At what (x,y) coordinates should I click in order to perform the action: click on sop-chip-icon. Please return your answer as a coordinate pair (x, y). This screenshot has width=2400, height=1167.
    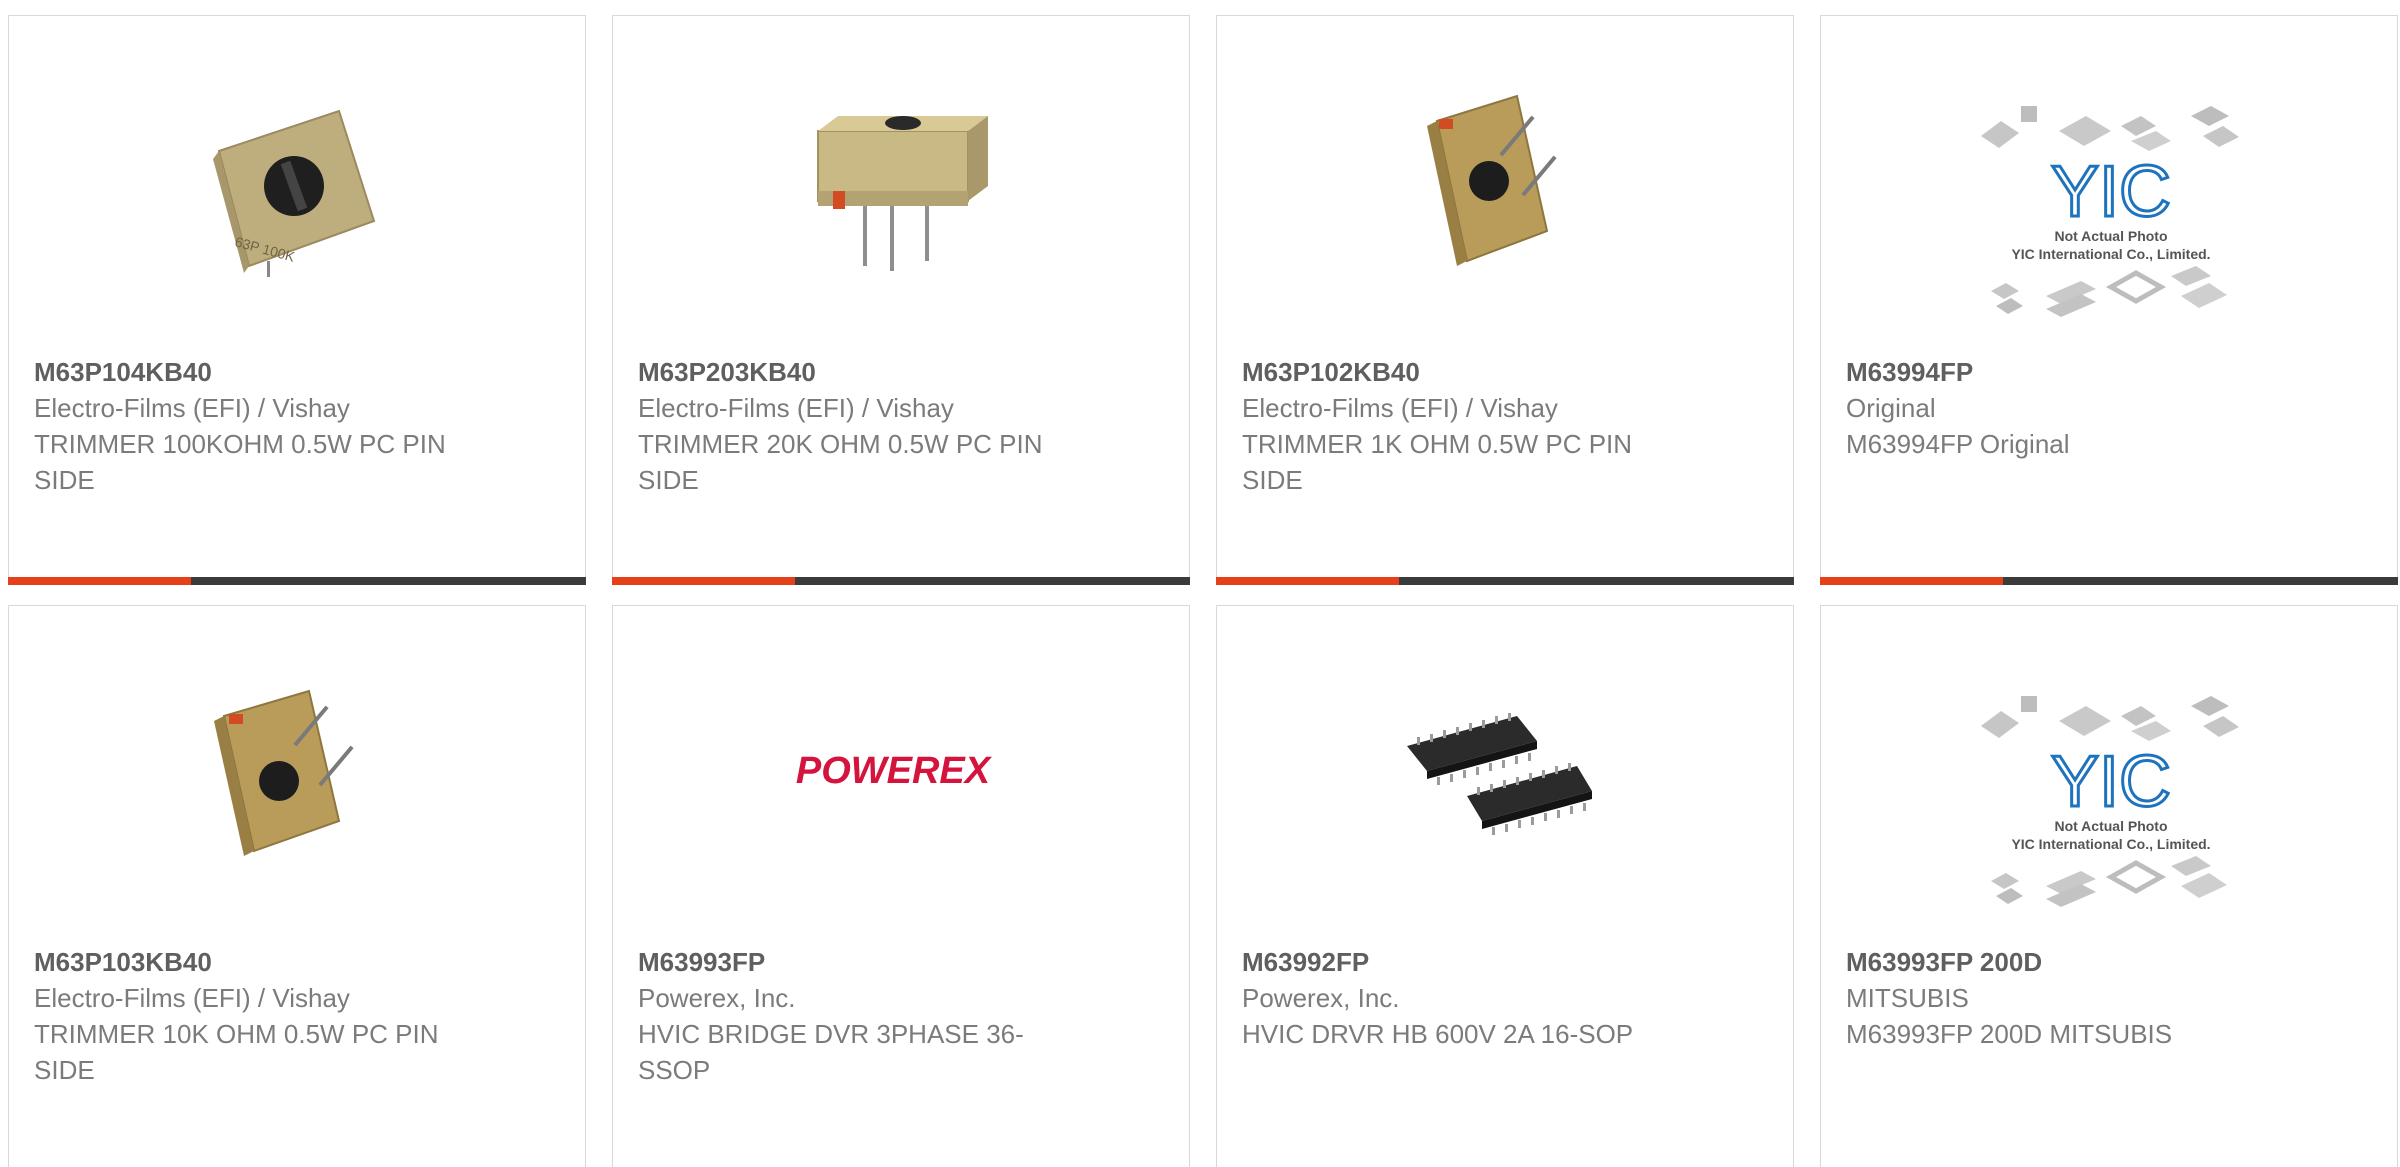
    Looking at the image, I should click on (1499, 774).